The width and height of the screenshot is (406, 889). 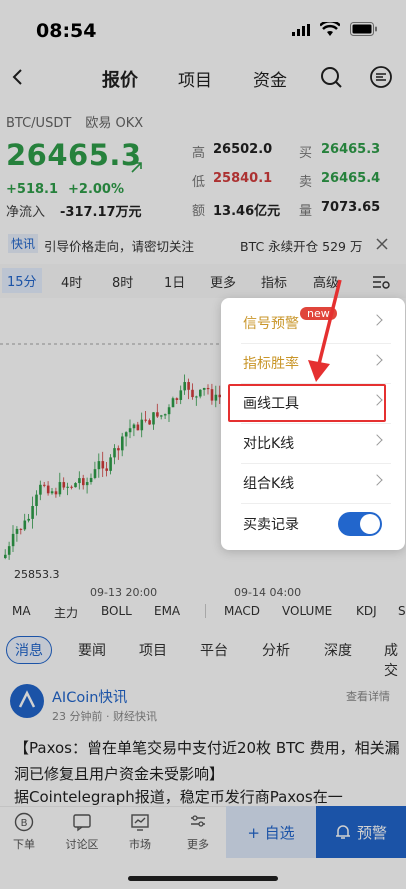 I want to click on indicator-bar: MA 主力 BOLL EMA MACD VOLUME KDJ S, so click(x=203, y=614).